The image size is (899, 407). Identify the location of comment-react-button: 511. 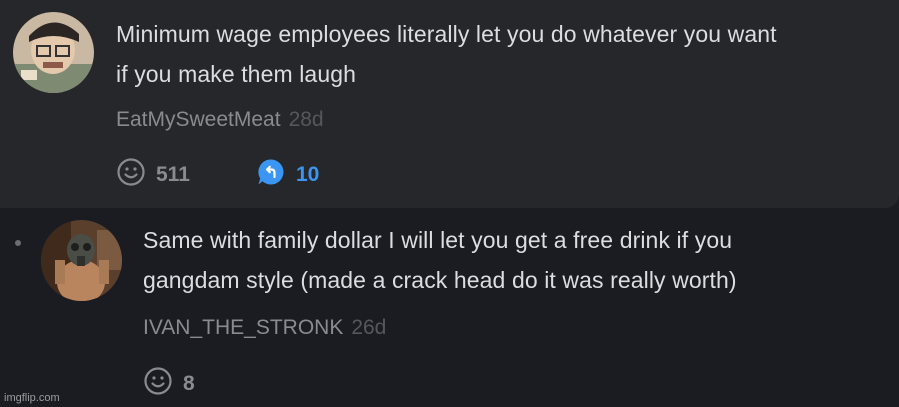
(153, 175).